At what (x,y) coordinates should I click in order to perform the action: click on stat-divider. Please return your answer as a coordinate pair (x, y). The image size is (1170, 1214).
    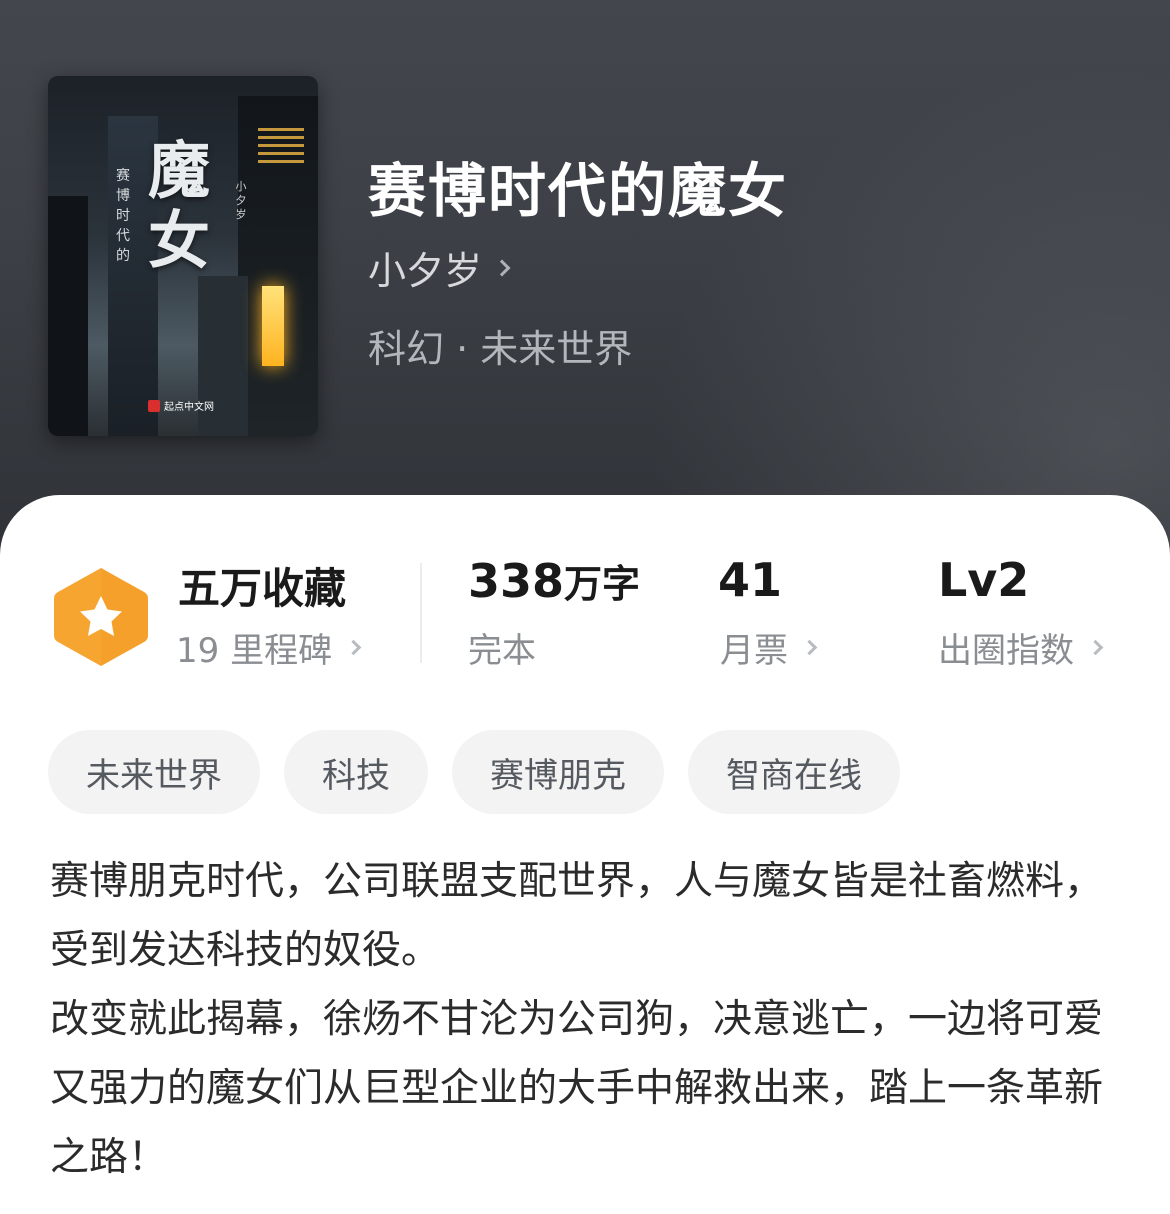
    Looking at the image, I should click on (421, 613).